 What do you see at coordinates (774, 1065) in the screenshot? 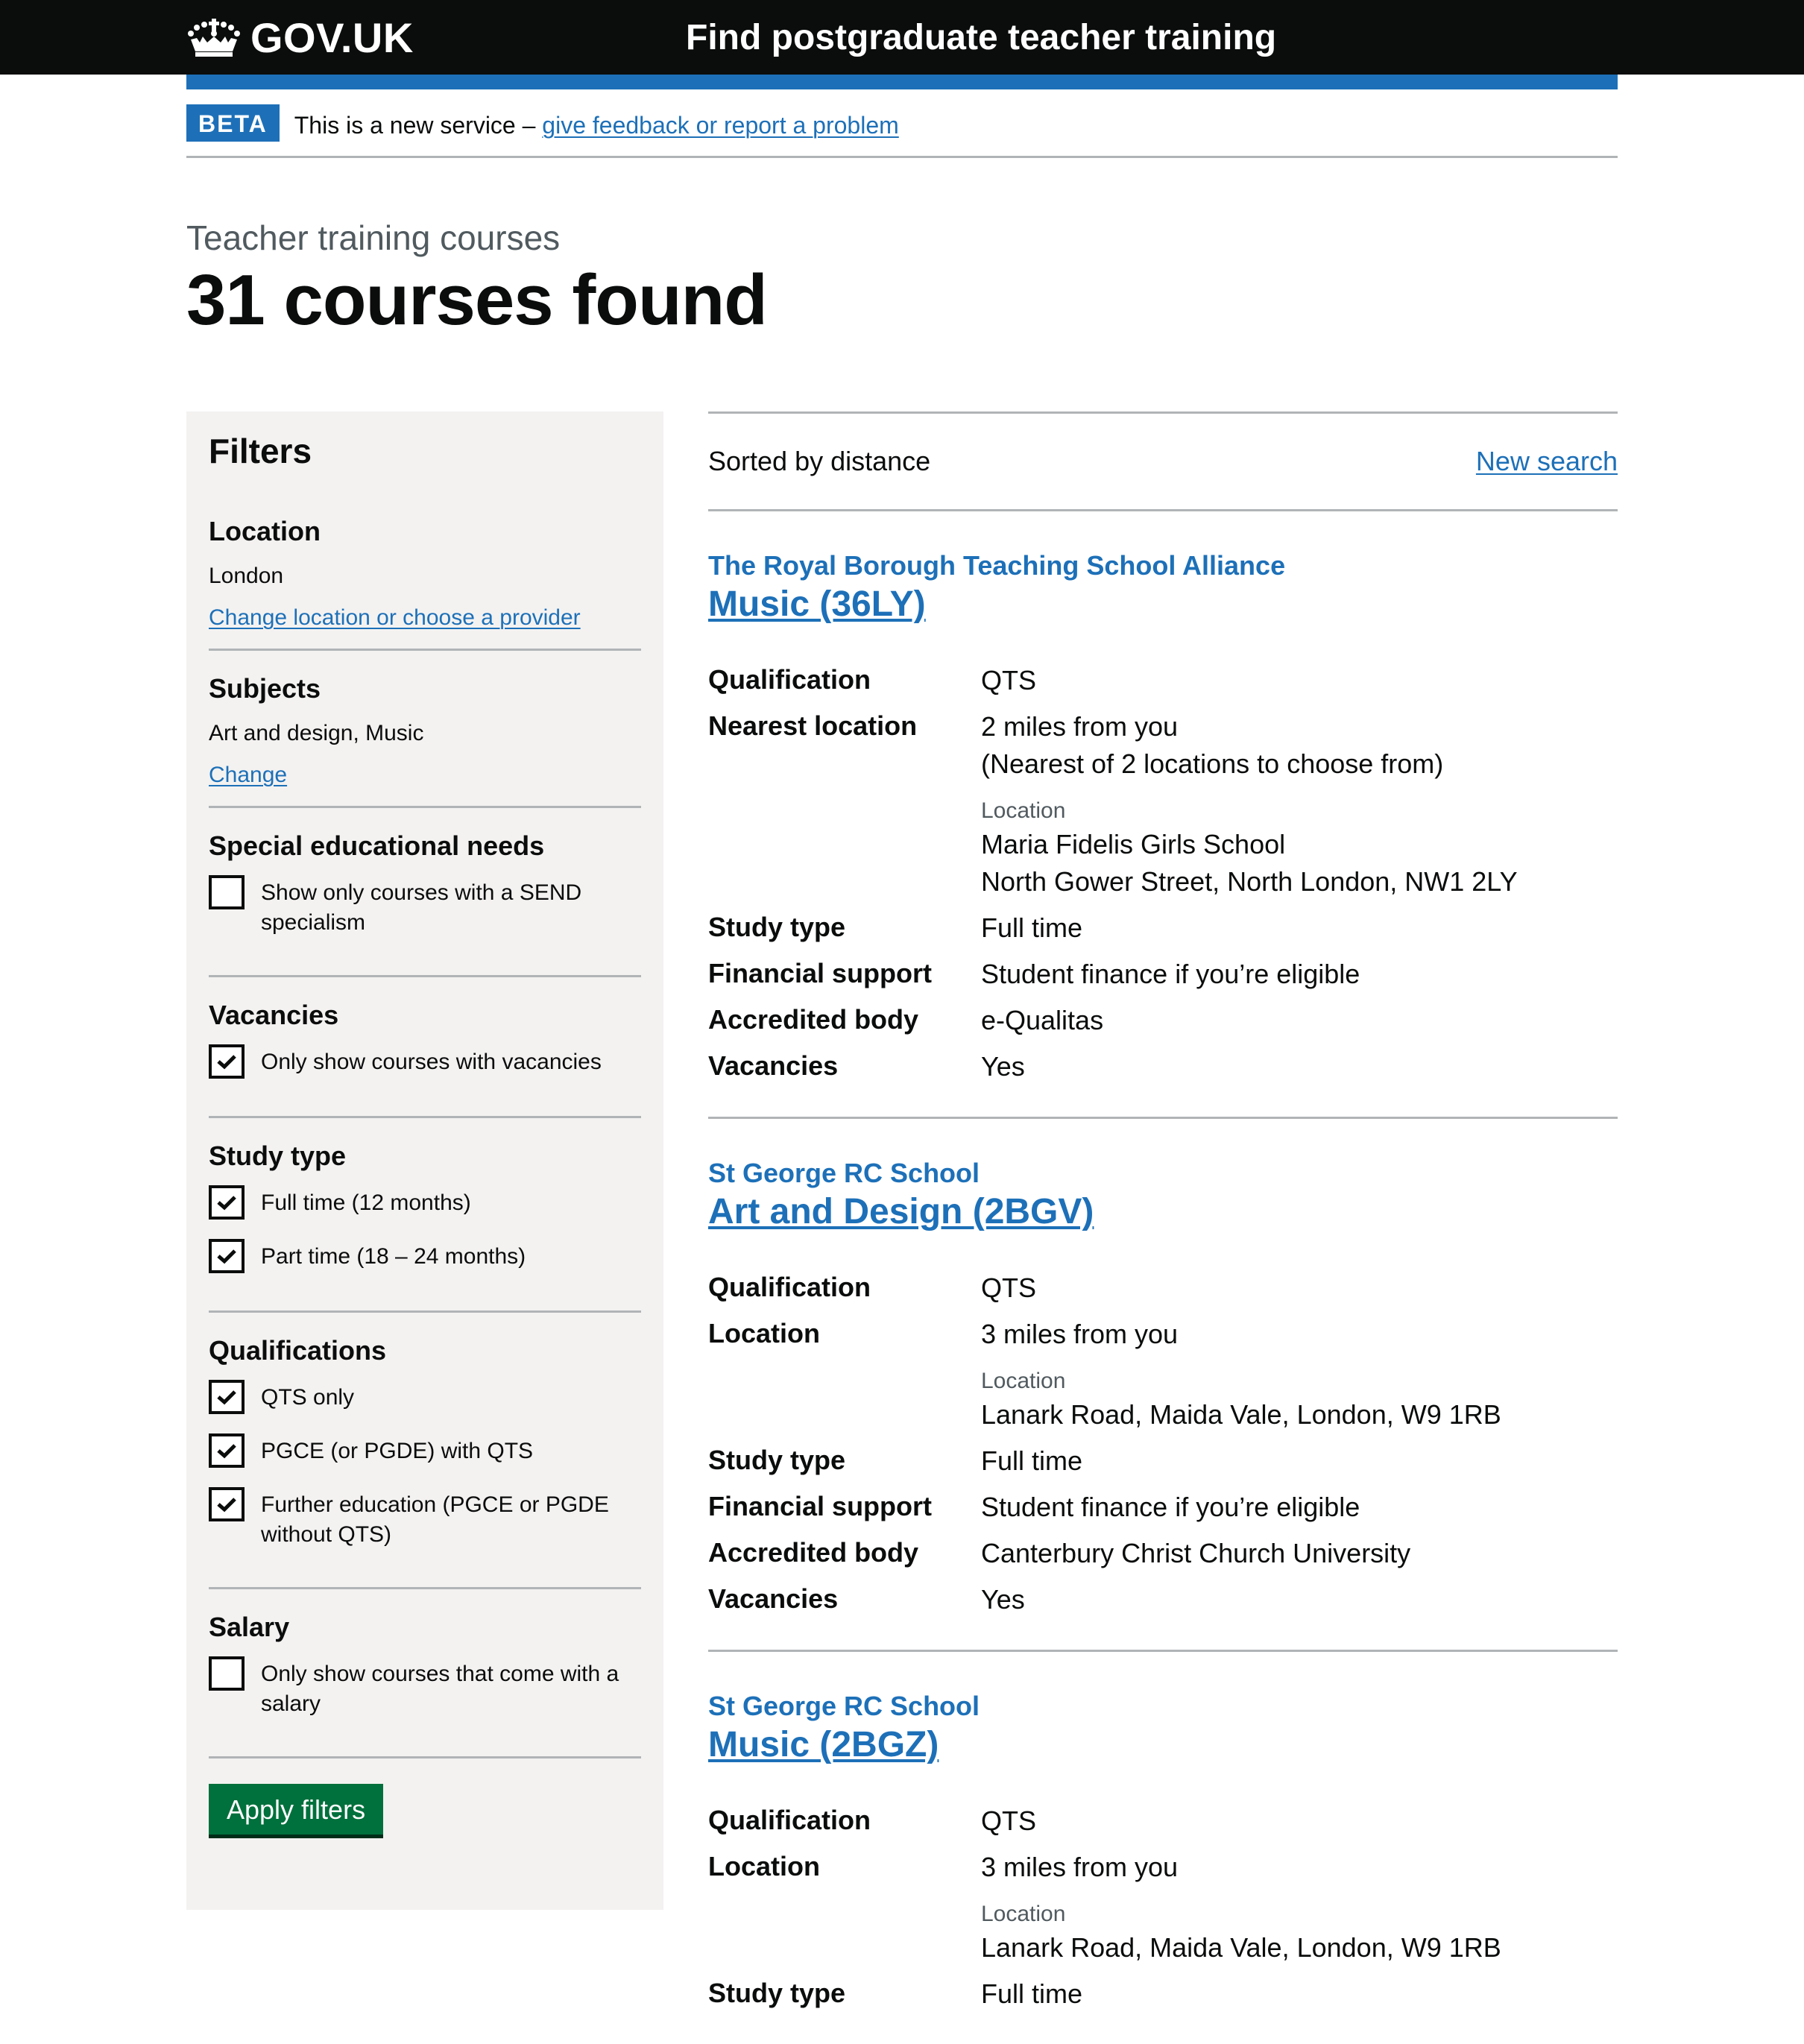
I see `detail-label: Vacancies` at bounding box center [774, 1065].